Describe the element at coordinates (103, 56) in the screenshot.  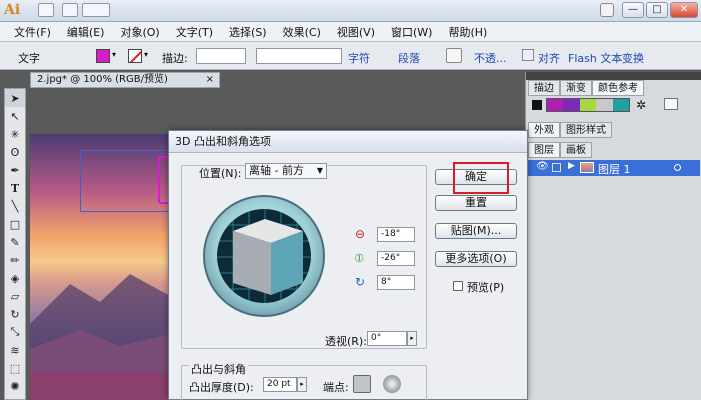
I see `fill-swatch` at that location.